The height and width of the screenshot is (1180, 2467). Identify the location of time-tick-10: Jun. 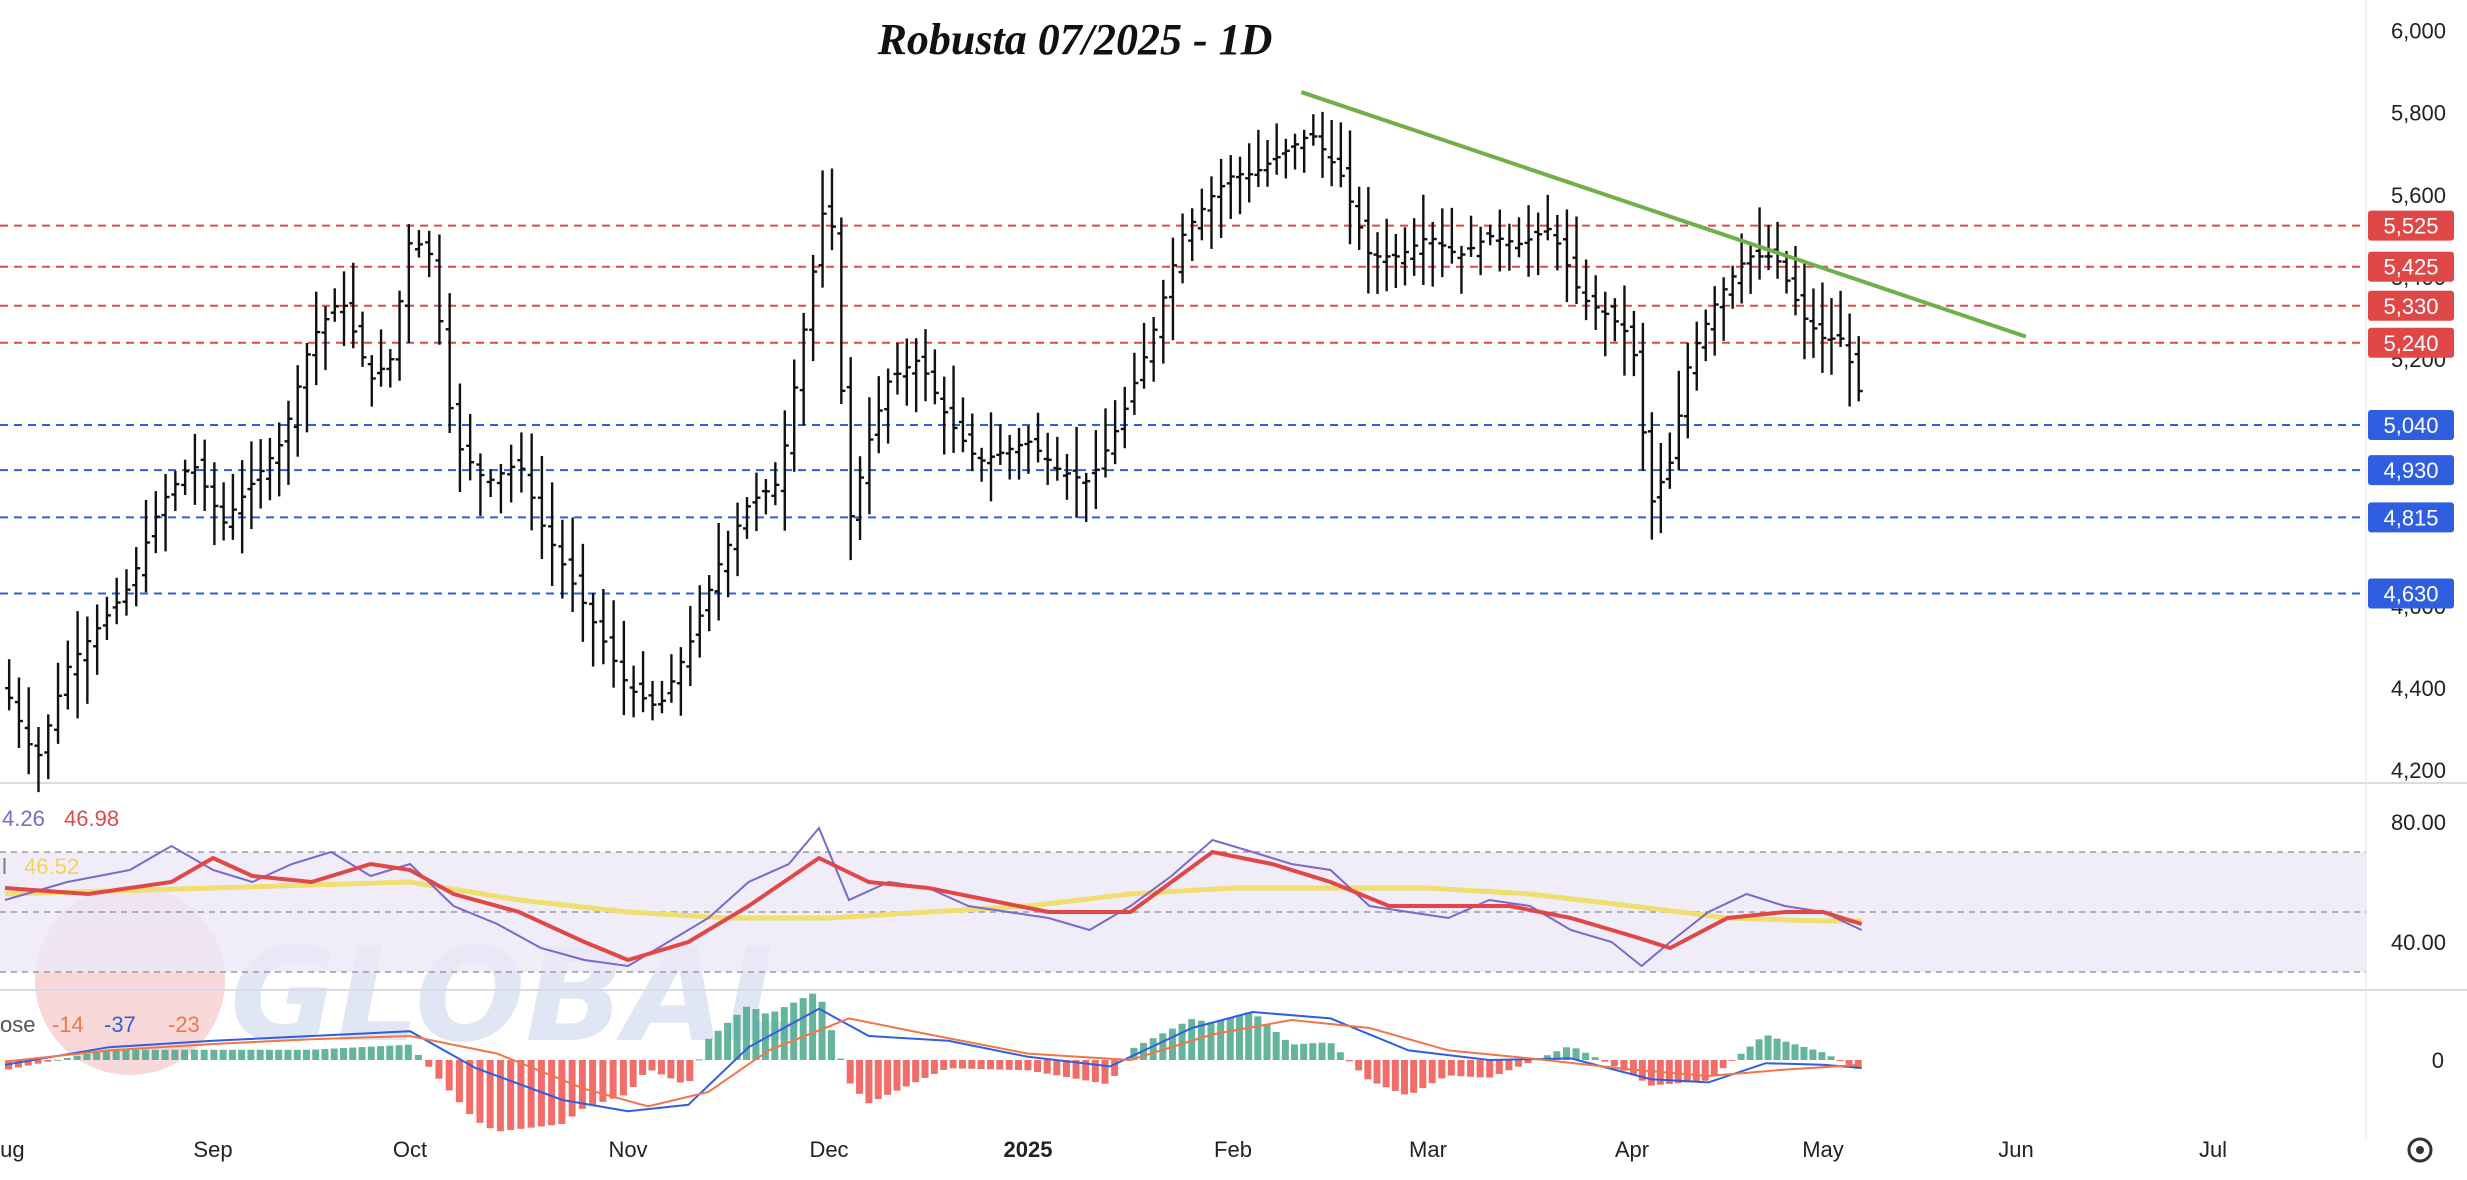
(2015, 1149).